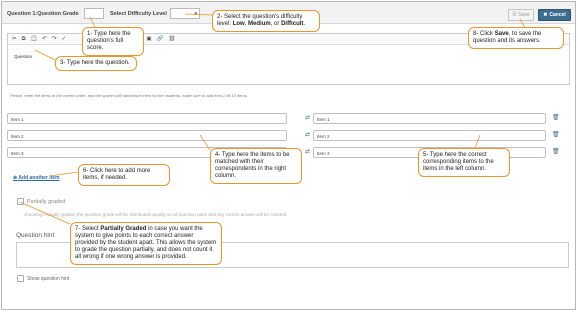 The width and height of the screenshot is (578, 312). What do you see at coordinates (87, 229) in the screenshot?
I see `callout-partial-prefix: 7- Select` at bounding box center [87, 229].